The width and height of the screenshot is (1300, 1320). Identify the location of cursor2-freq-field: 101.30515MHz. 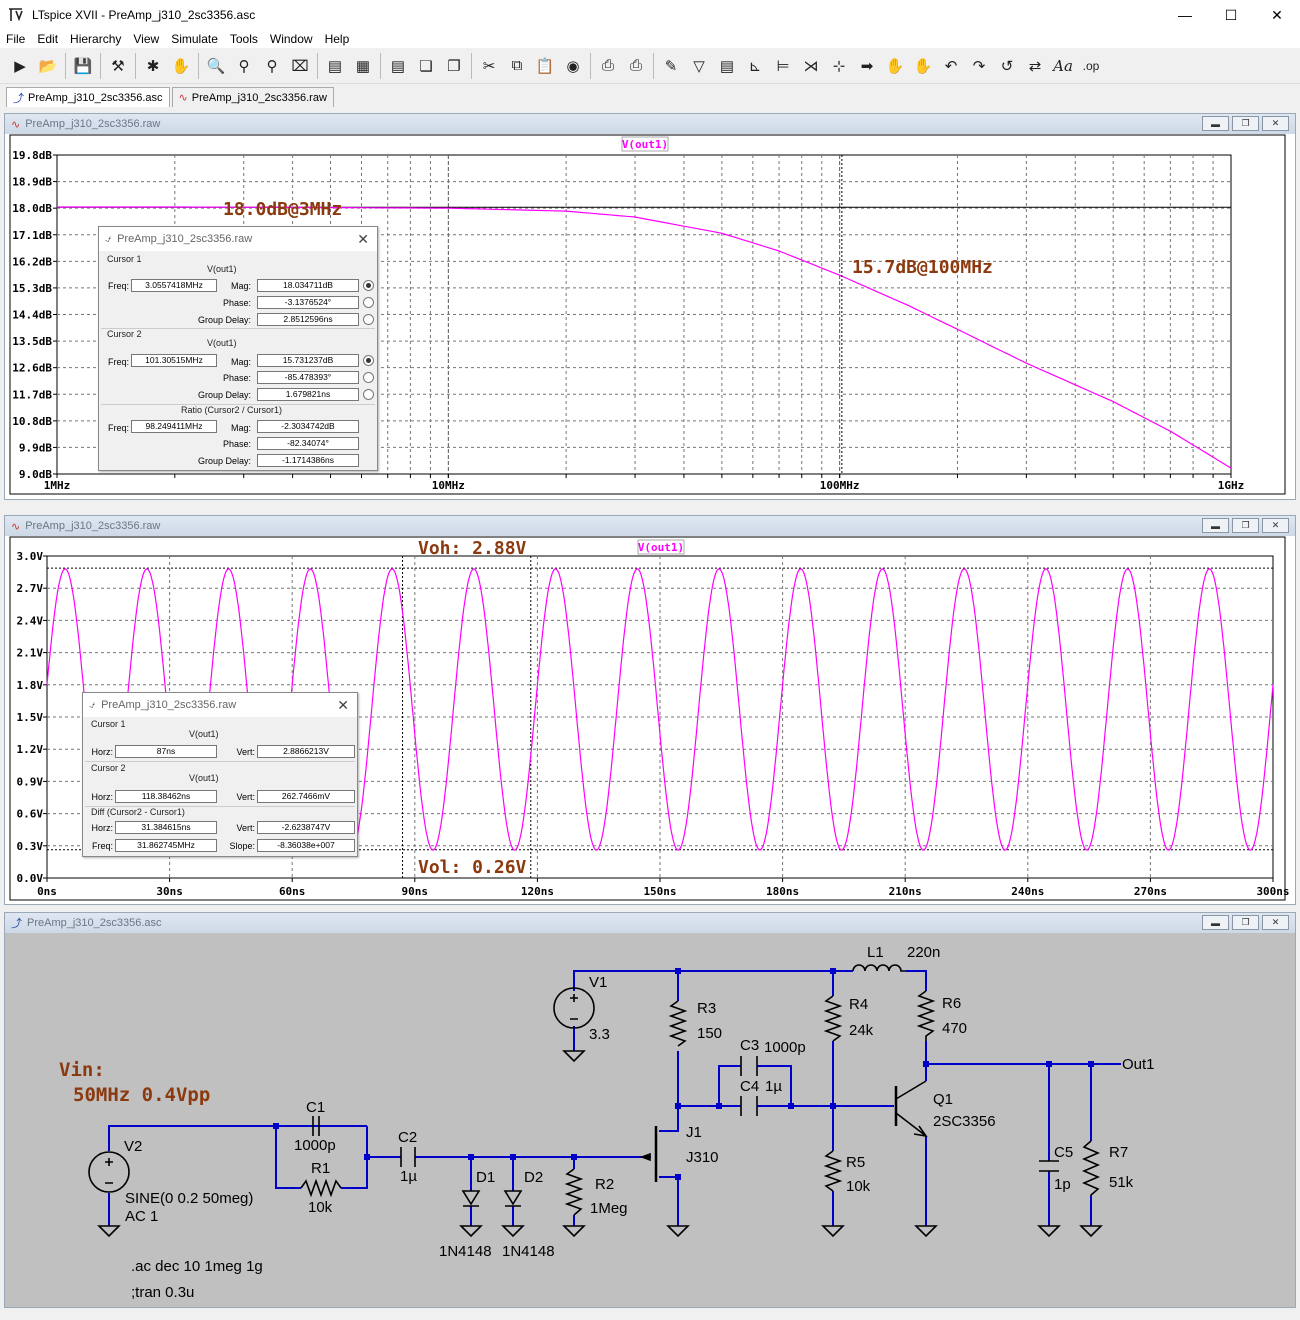
(174, 360).